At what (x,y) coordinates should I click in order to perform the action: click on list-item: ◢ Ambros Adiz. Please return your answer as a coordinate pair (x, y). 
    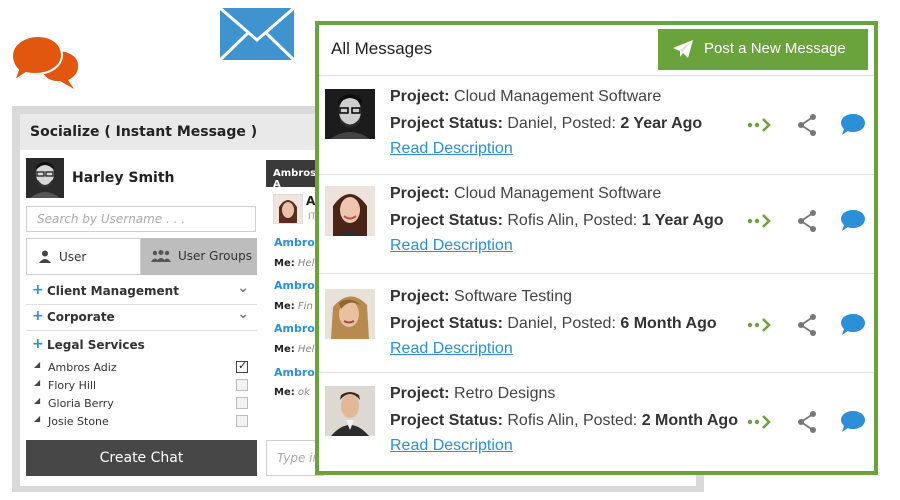
    Looking at the image, I should click on (145, 367).